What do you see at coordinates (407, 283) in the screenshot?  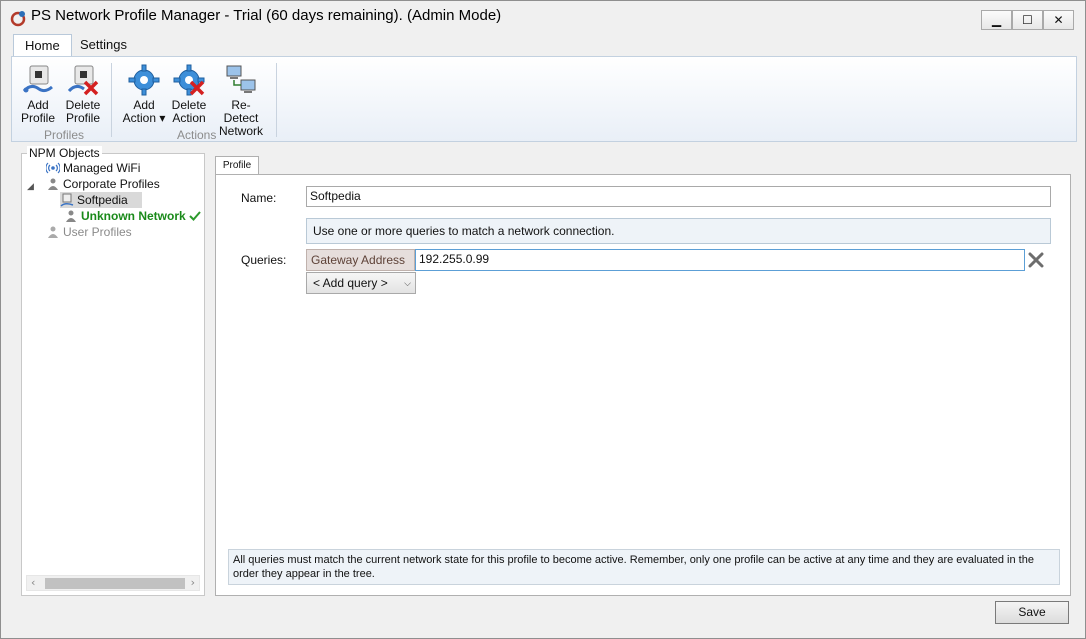 I see `chevron-down-icon: ⌵` at bounding box center [407, 283].